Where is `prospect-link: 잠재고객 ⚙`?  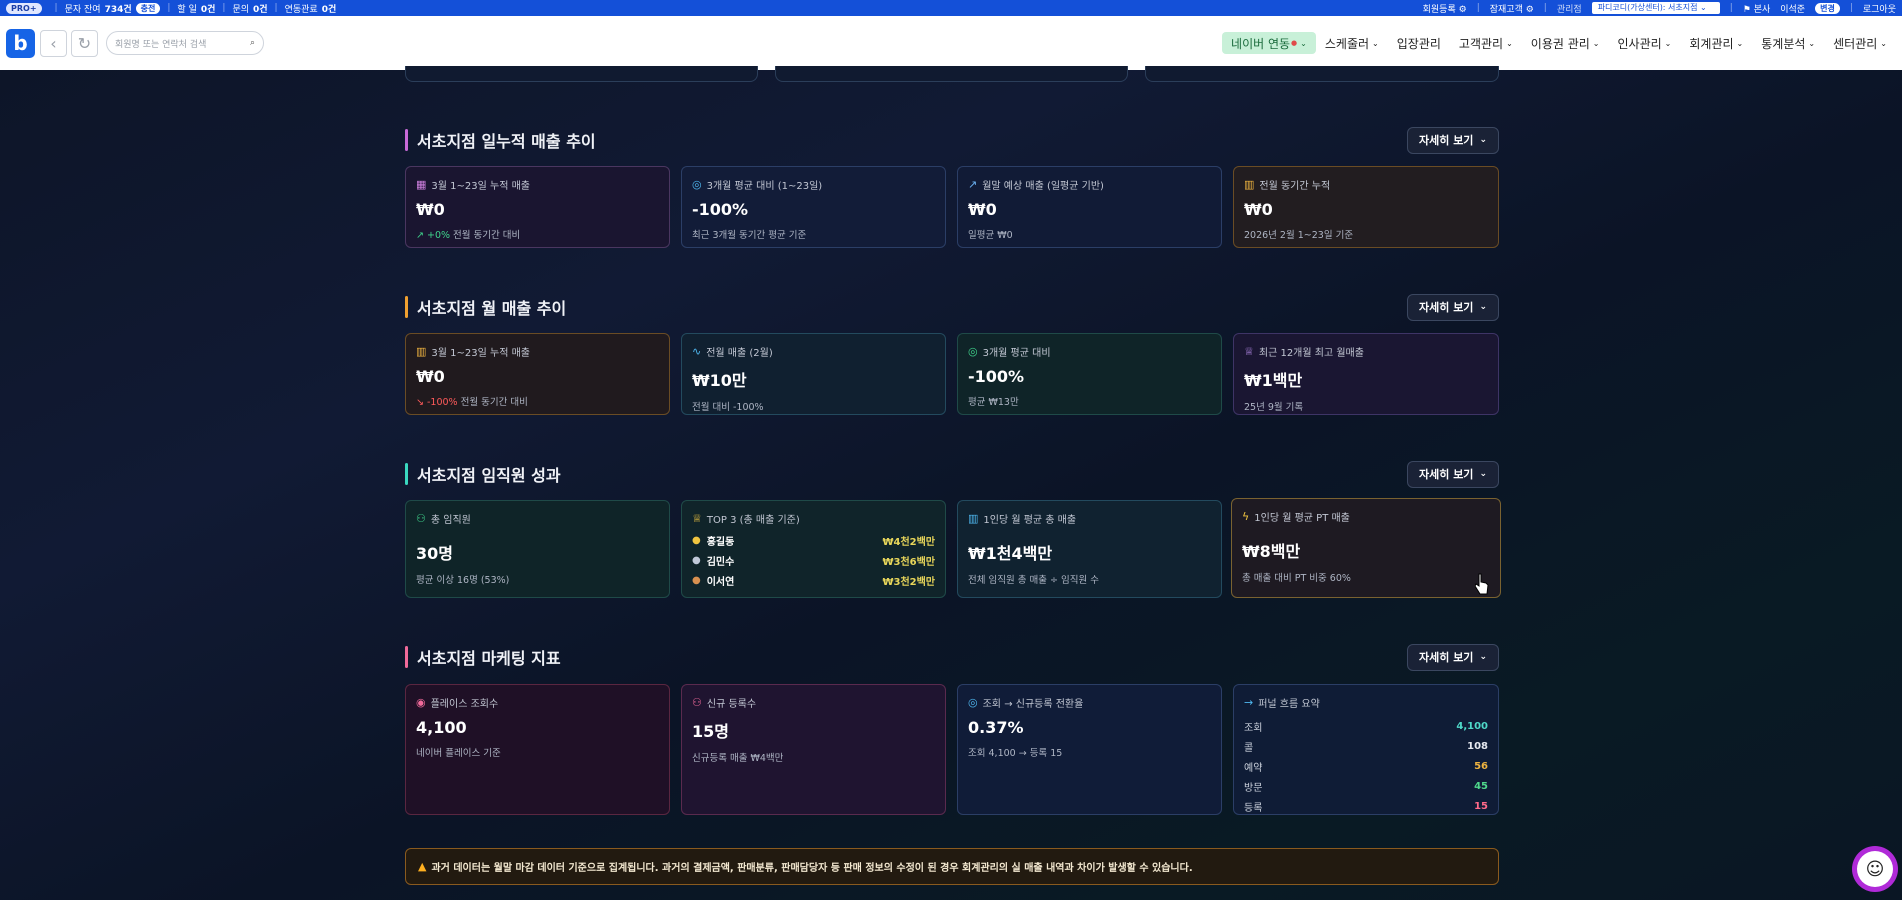
prospect-link: 잠재고객 ⚙ is located at coordinates (1512, 8).